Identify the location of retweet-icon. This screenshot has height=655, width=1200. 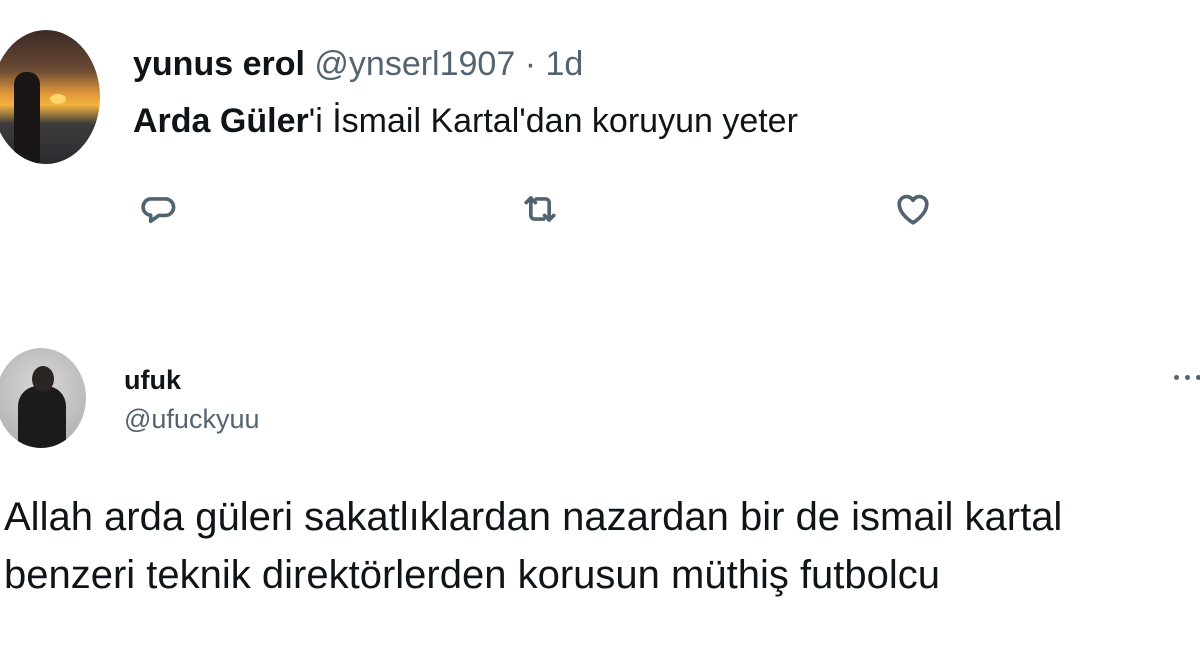
(540, 209).